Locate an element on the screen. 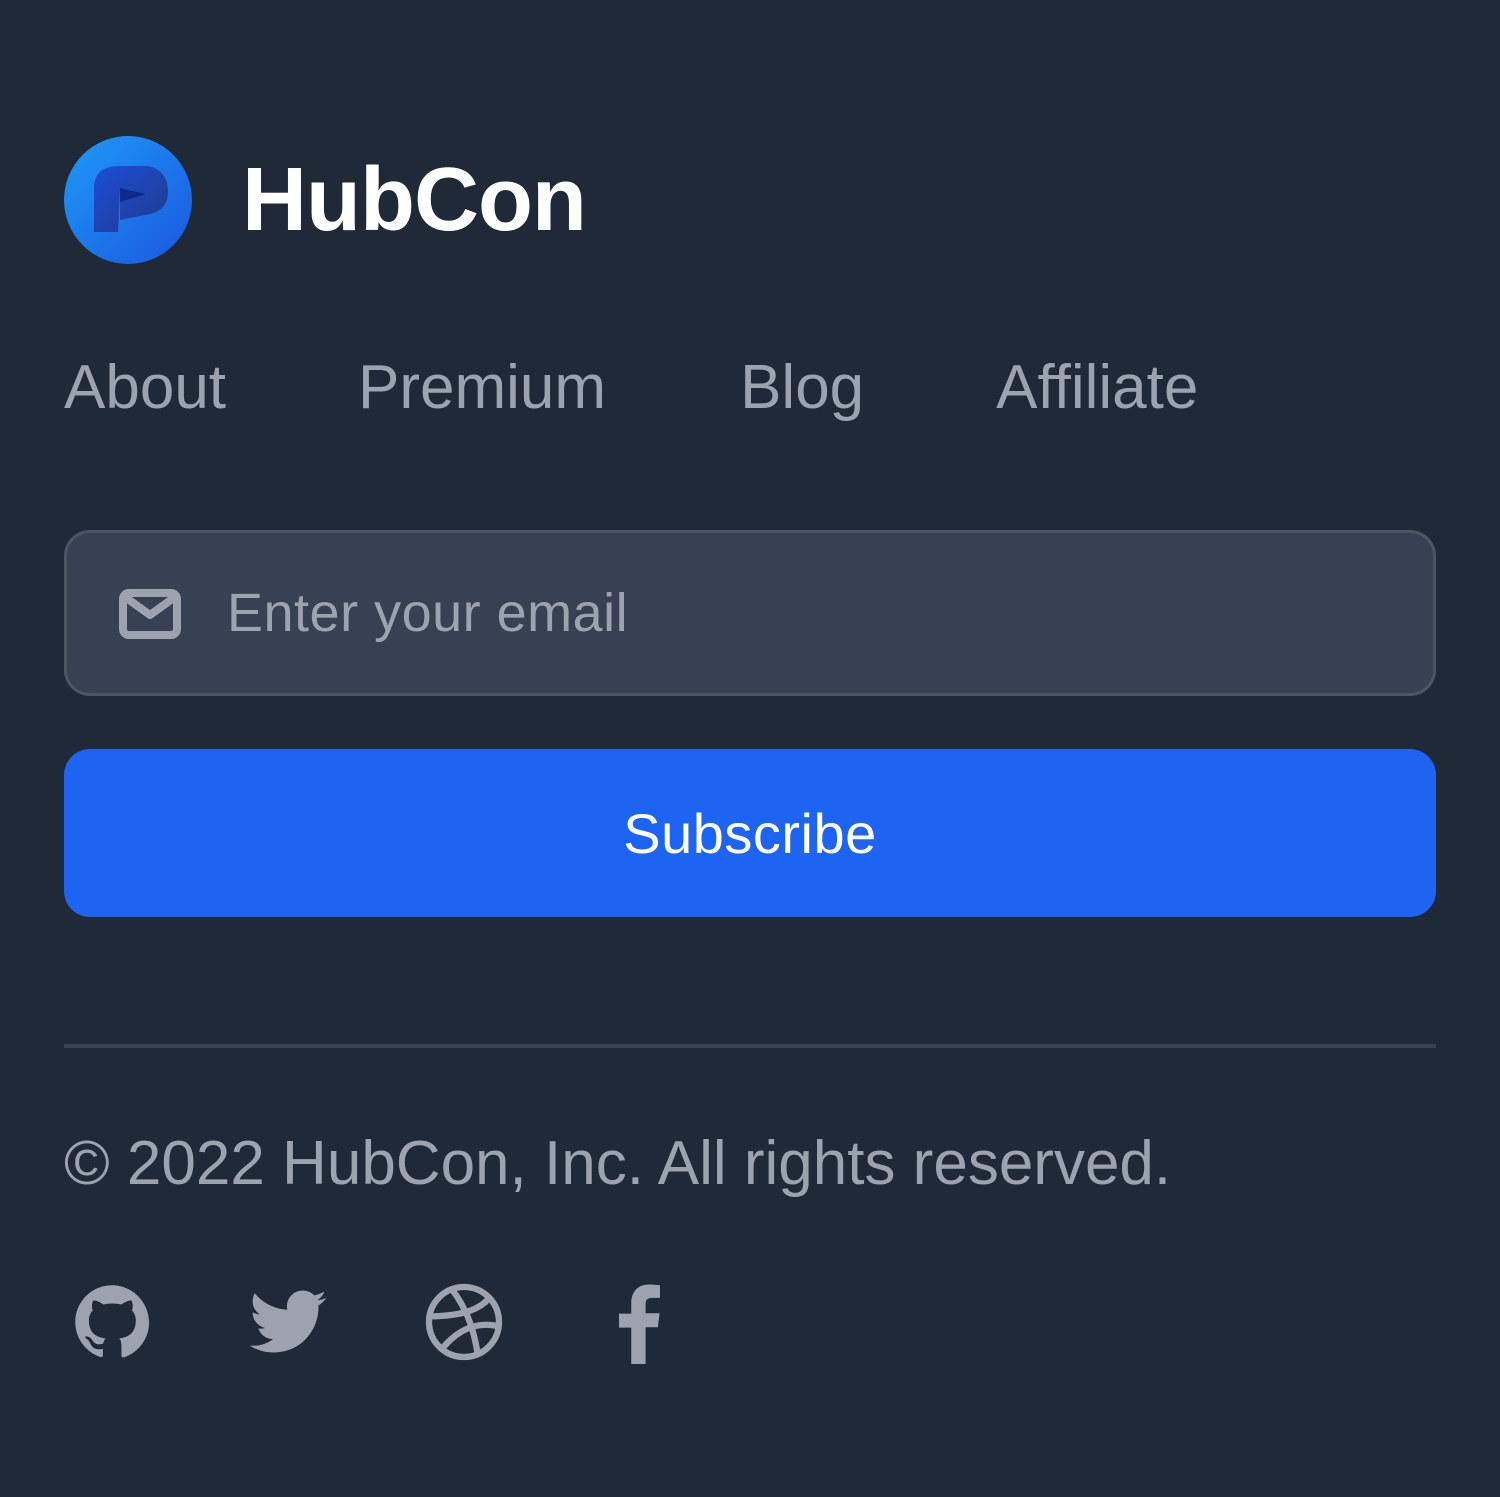 The image size is (1500, 1497). nav-link-blog: Blog is located at coordinates (802, 388).